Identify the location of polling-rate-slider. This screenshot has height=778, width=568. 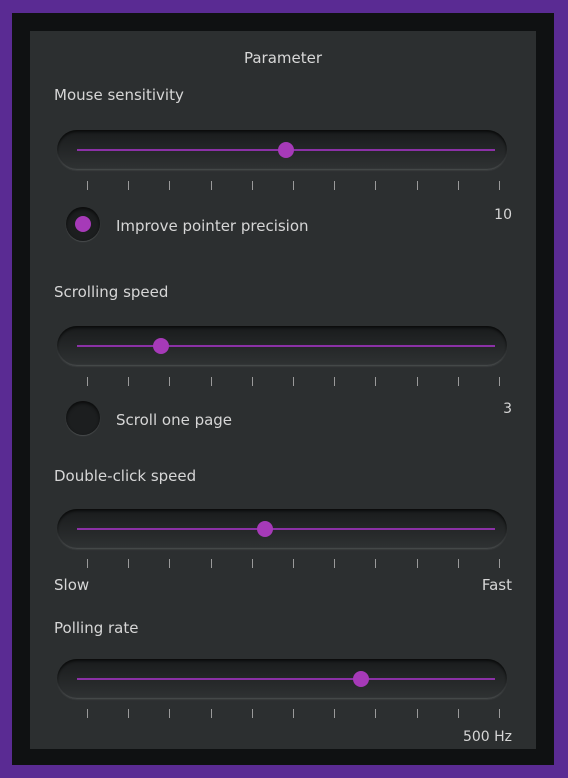
(282, 679).